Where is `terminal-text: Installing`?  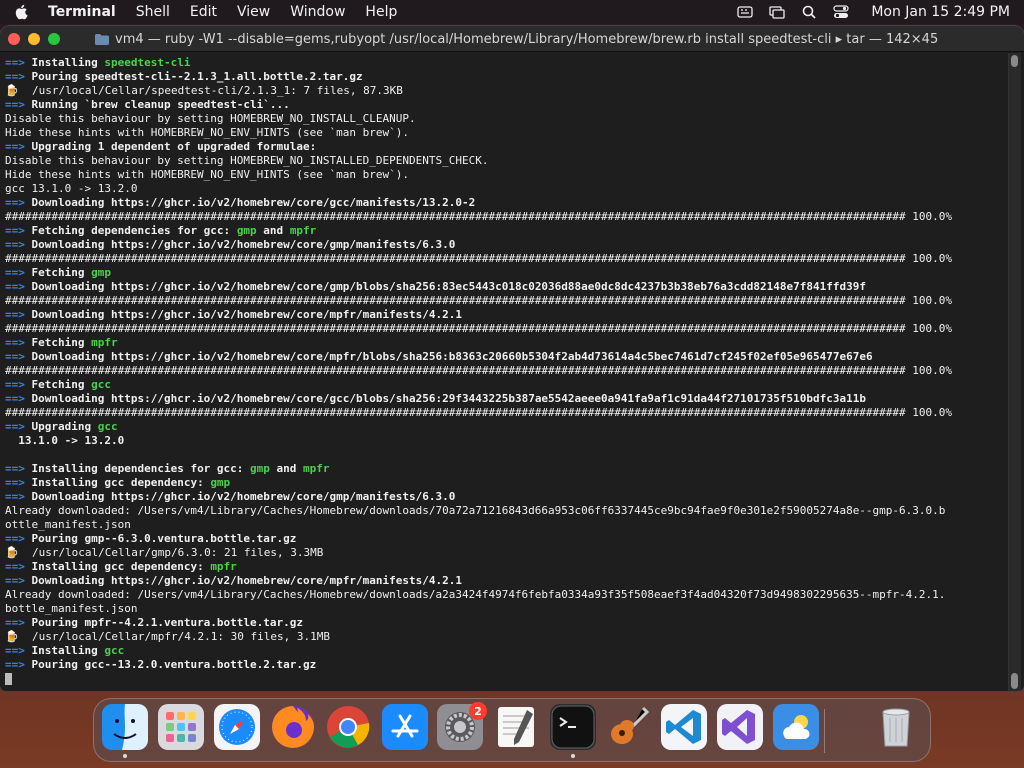 terminal-text: Installing is located at coordinates (68, 62).